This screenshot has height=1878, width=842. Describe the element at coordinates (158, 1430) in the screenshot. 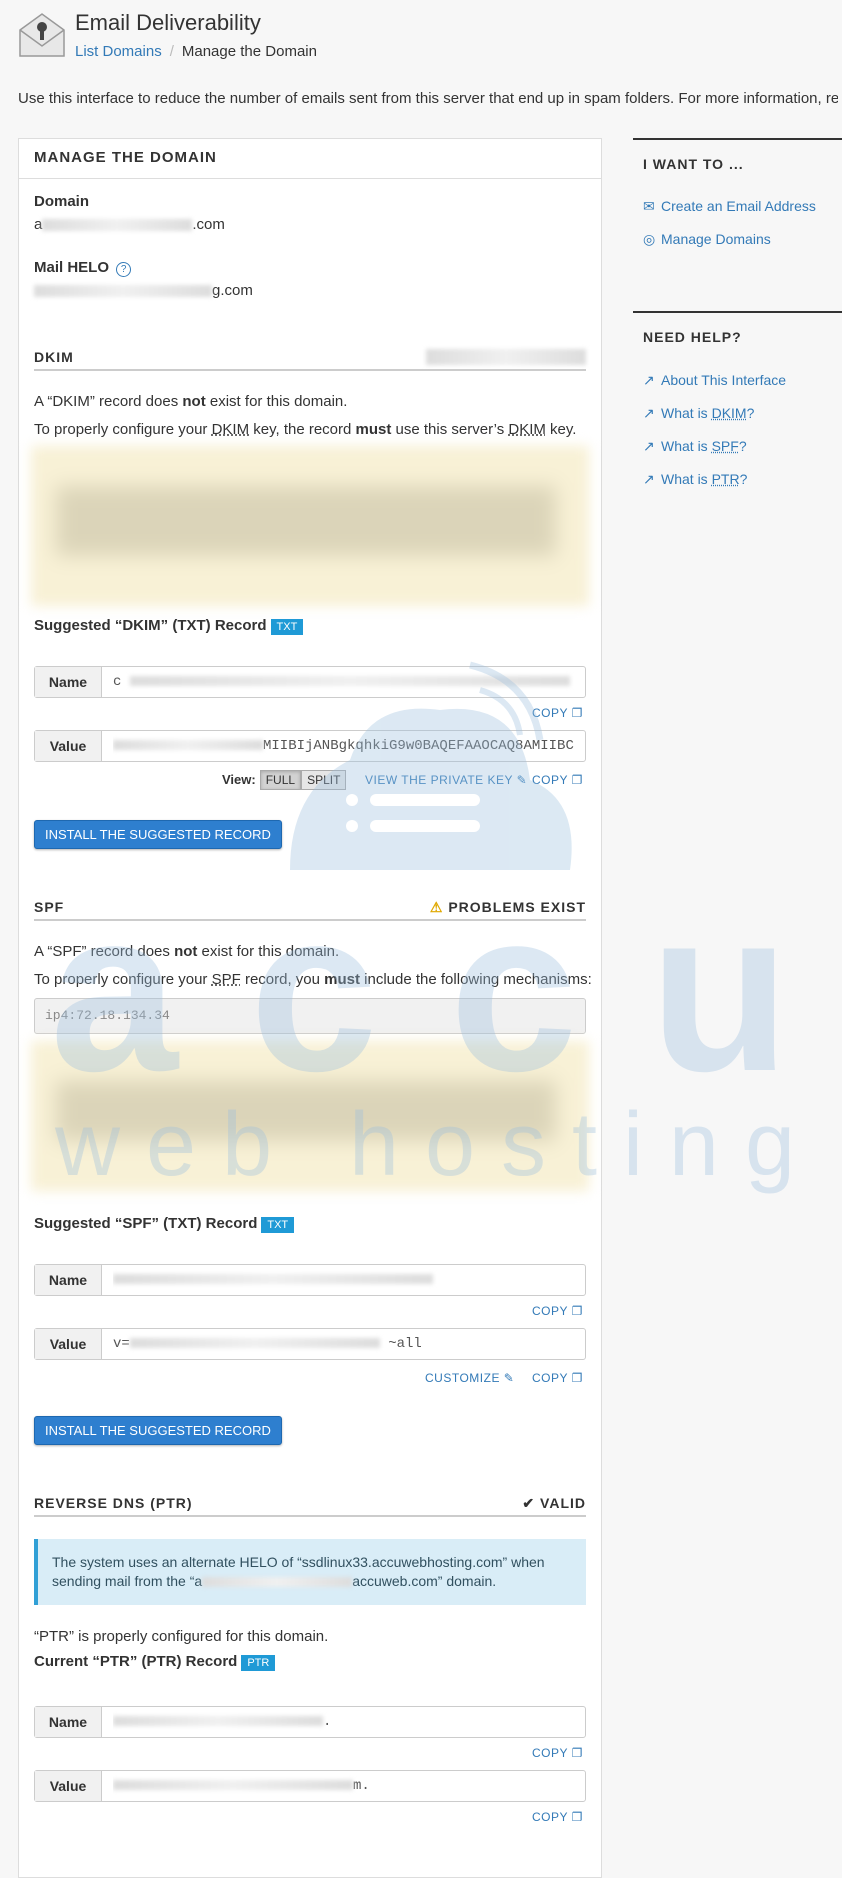

I see `spf-install-button: INSTALL THE SUGGESTED RECORD` at that location.